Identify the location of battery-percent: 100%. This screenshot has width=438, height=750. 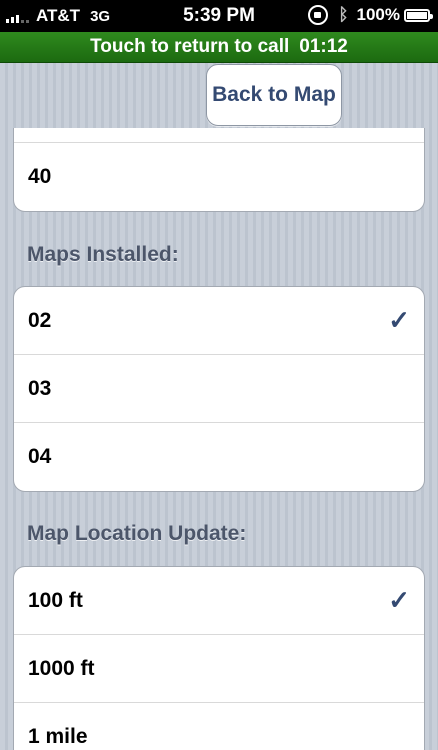
(378, 14).